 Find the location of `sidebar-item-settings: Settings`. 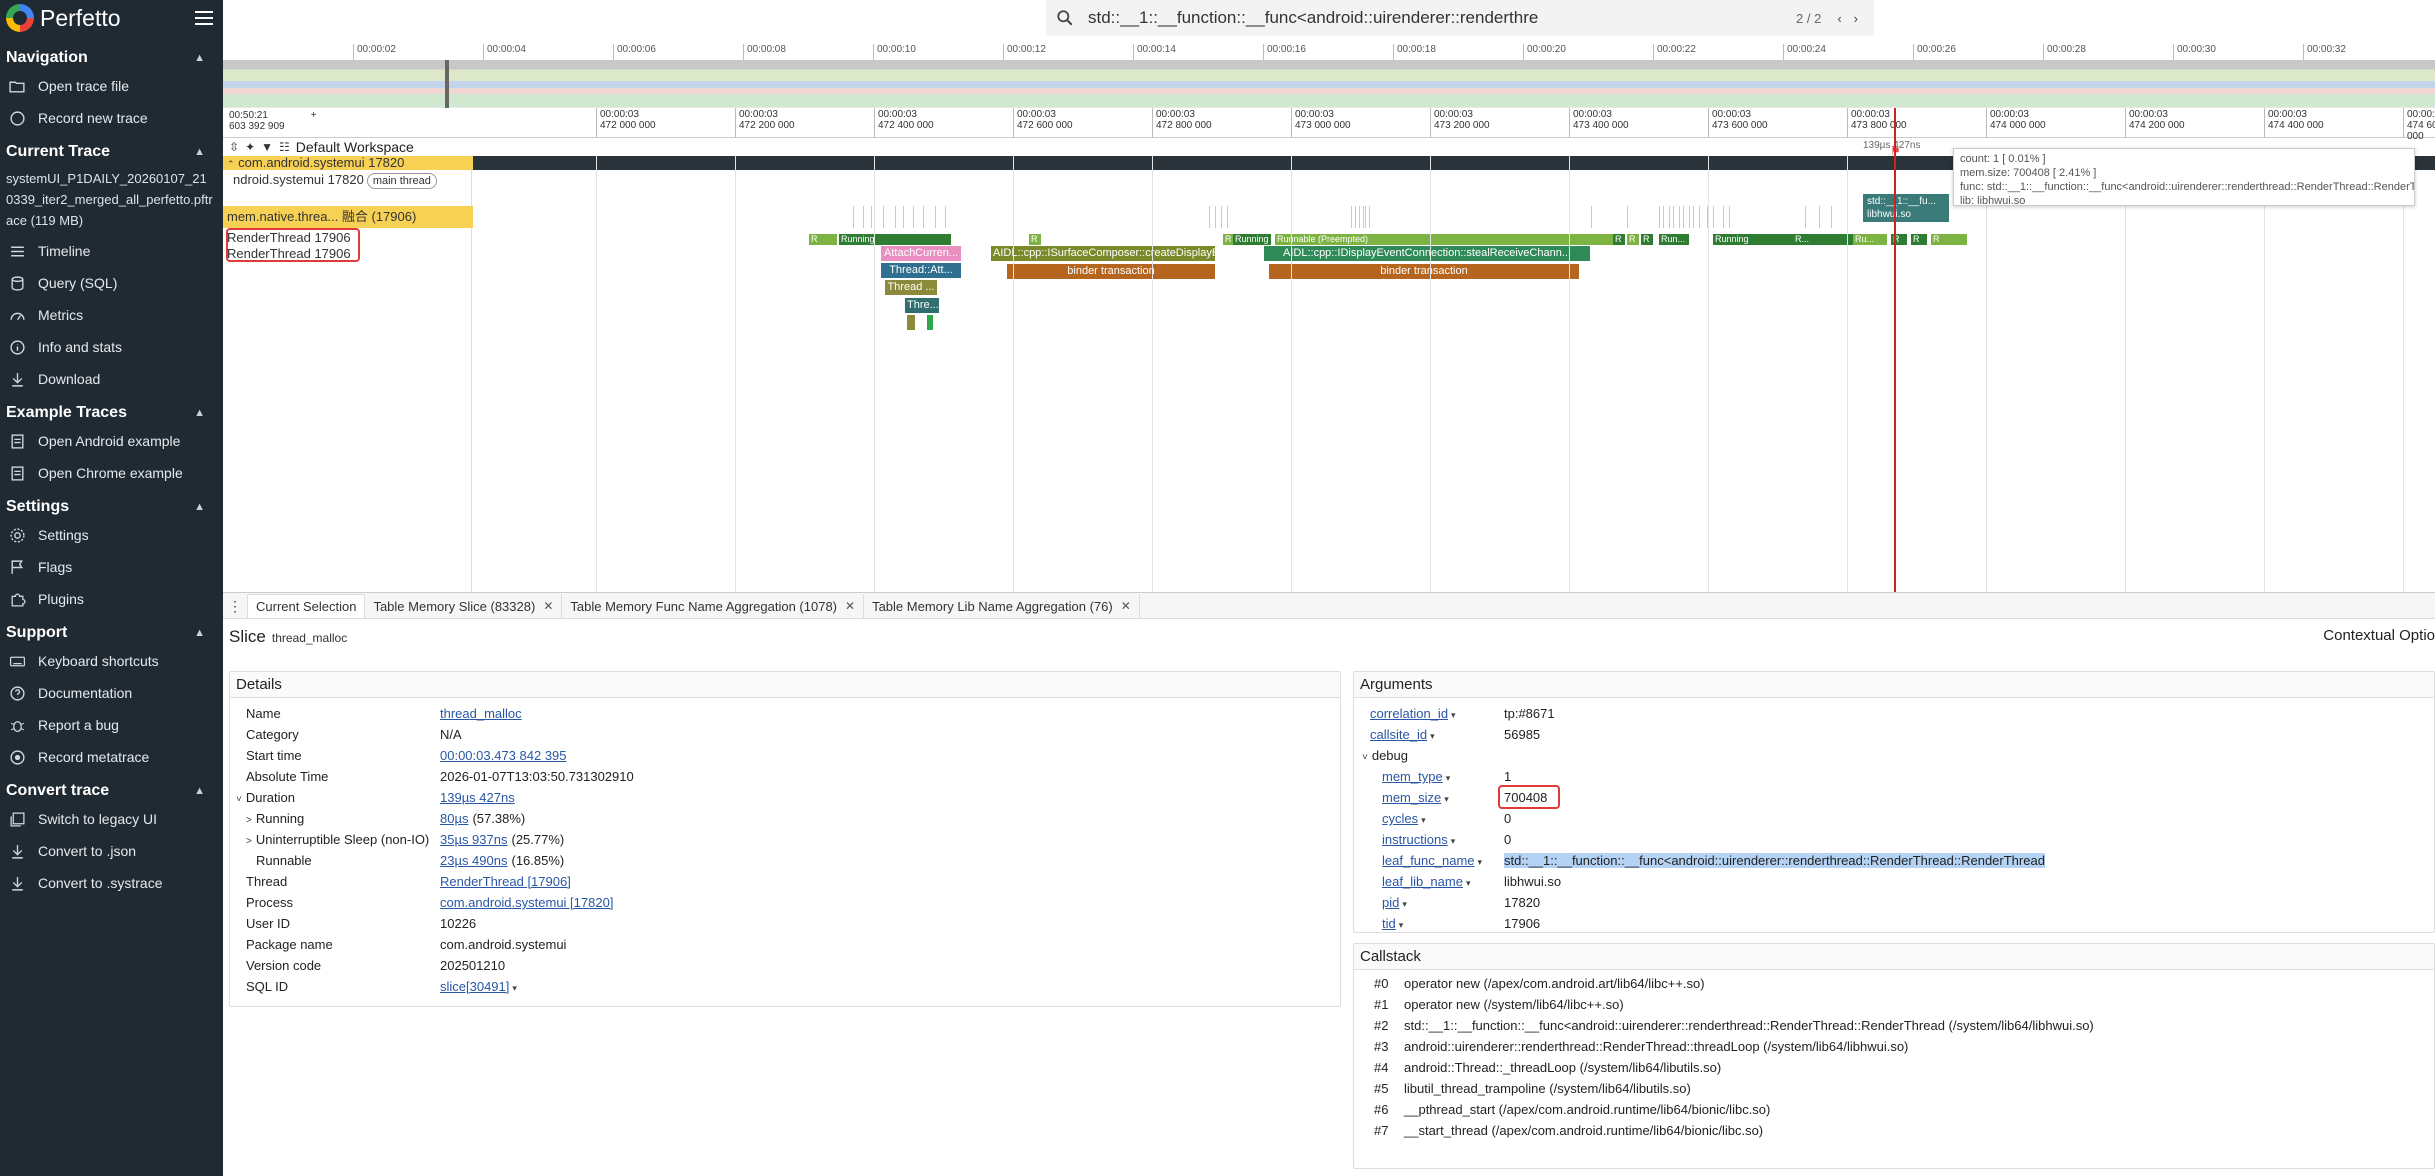

sidebar-item-settings: Settings is located at coordinates (111, 535).